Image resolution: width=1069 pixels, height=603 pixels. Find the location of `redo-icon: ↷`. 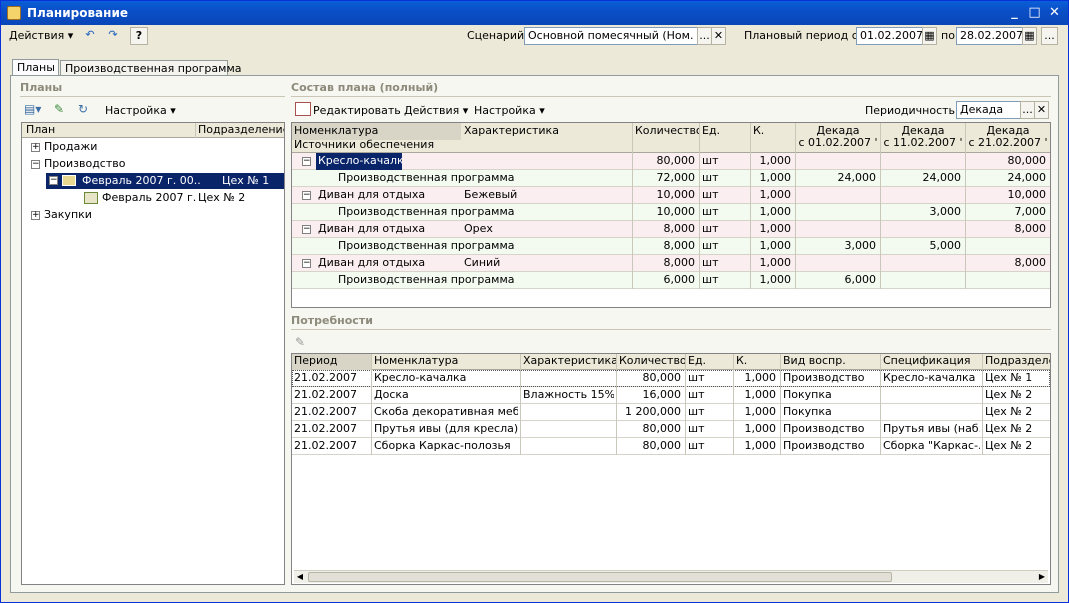

redo-icon: ↷ is located at coordinates (113, 36).